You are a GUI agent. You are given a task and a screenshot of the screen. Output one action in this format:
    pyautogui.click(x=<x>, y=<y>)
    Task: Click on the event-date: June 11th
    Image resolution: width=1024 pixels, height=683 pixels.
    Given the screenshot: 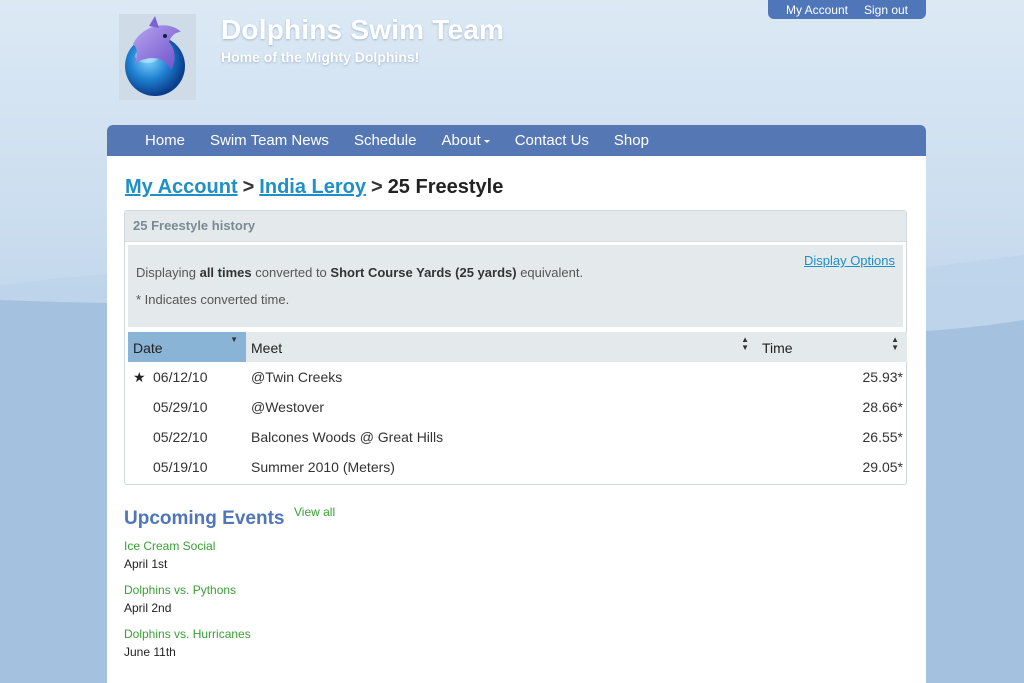 What is the action you would take?
    pyautogui.click(x=150, y=652)
    